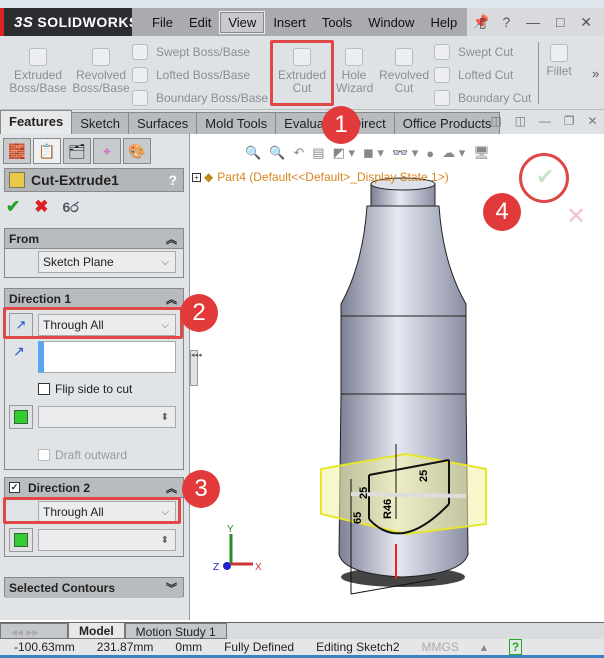 Image resolution: width=604 pixels, height=658 pixels. What do you see at coordinates (13, 207) in the screenshot?
I see `ok-check-icon: ✔` at bounding box center [13, 207].